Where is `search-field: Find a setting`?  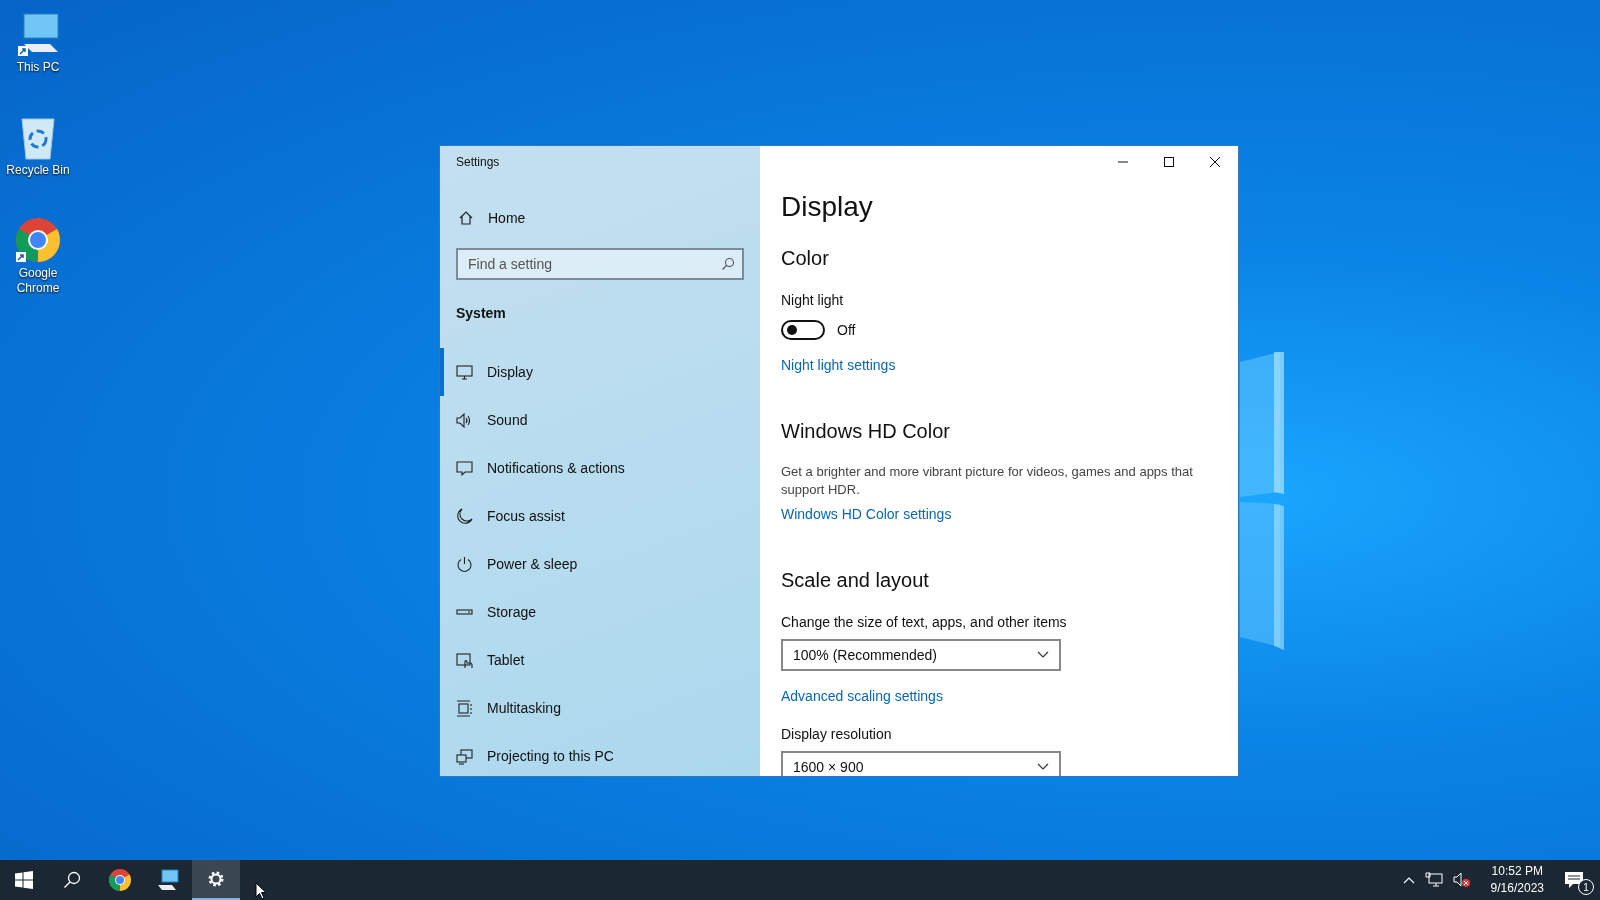
search-field: Find a setting is located at coordinates (600, 264).